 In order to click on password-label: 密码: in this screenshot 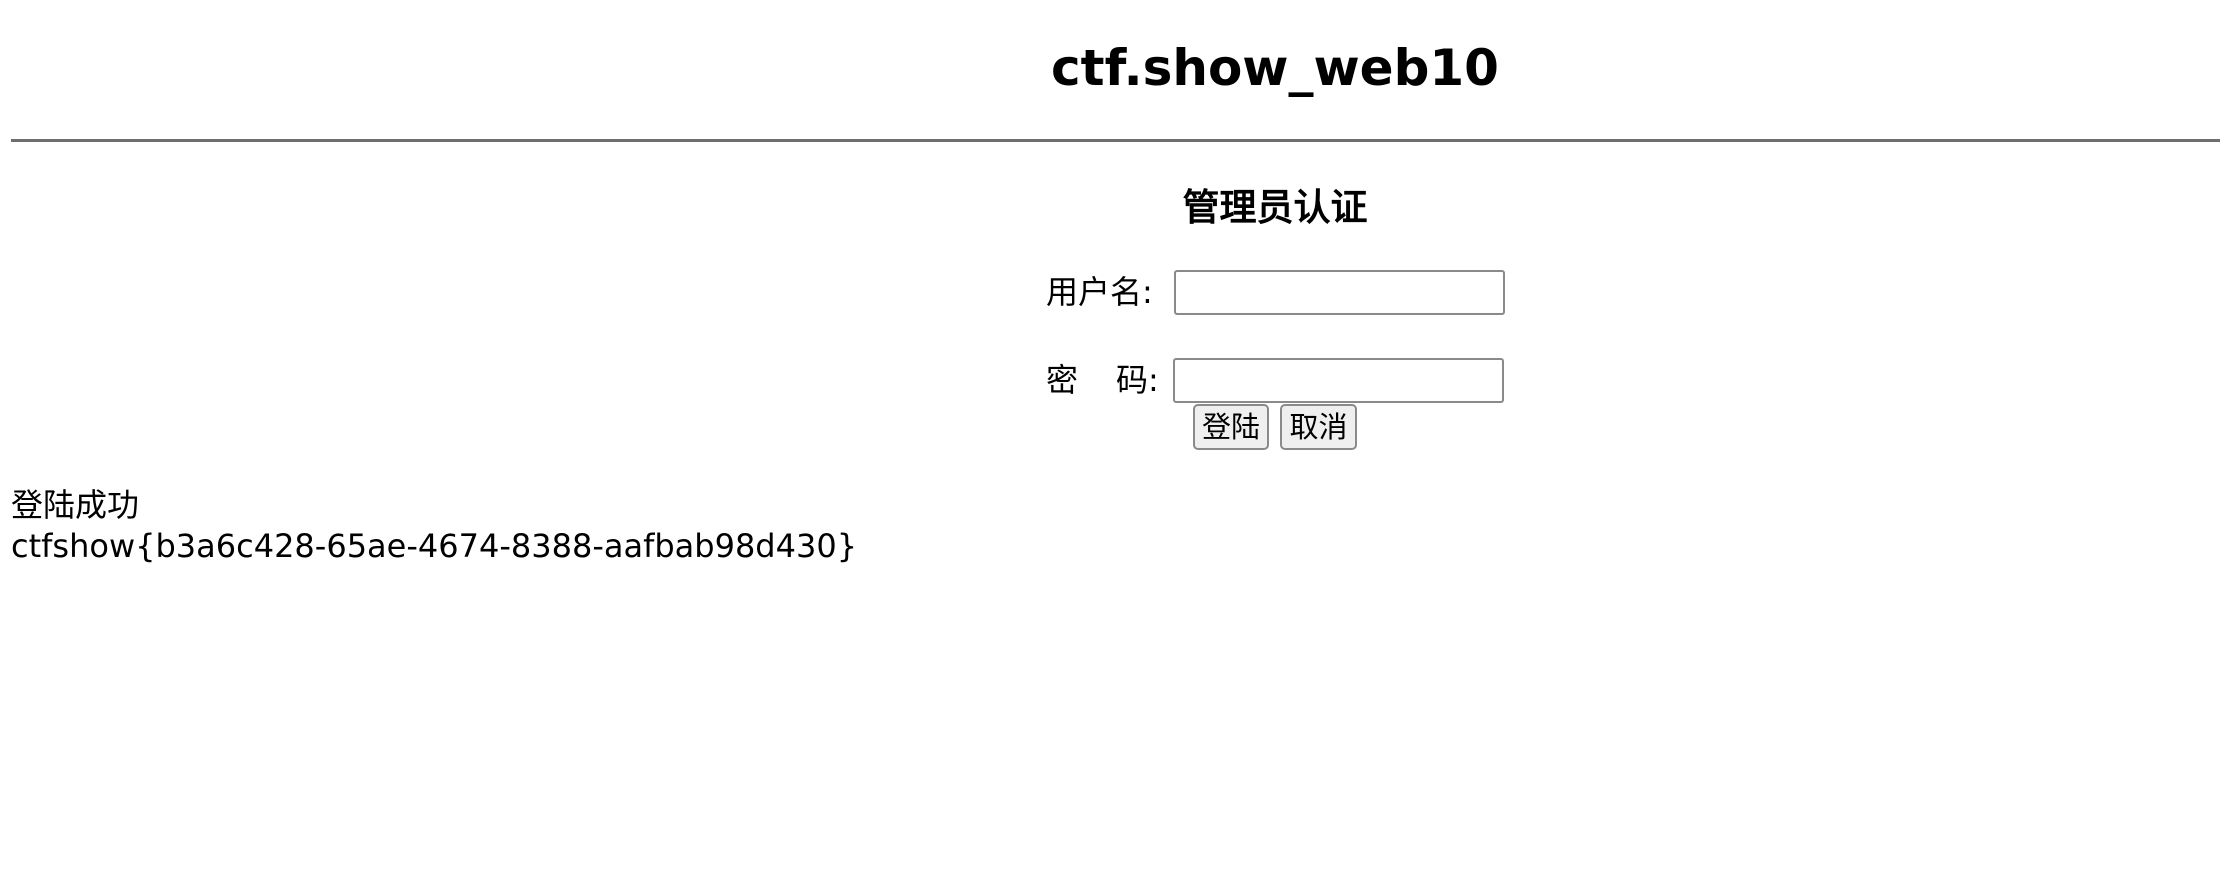, I will do `click(1102, 380)`.